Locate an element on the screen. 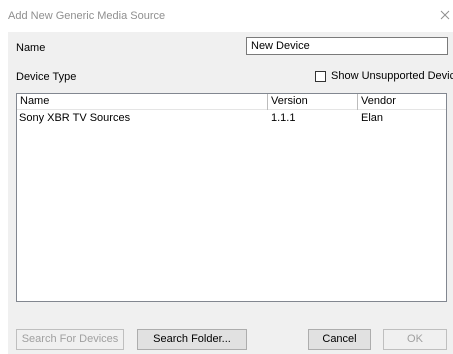 This screenshot has height=354, width=453. show-unsupported-label: Show Unsupported Devices is located at coordinates (392, 76).